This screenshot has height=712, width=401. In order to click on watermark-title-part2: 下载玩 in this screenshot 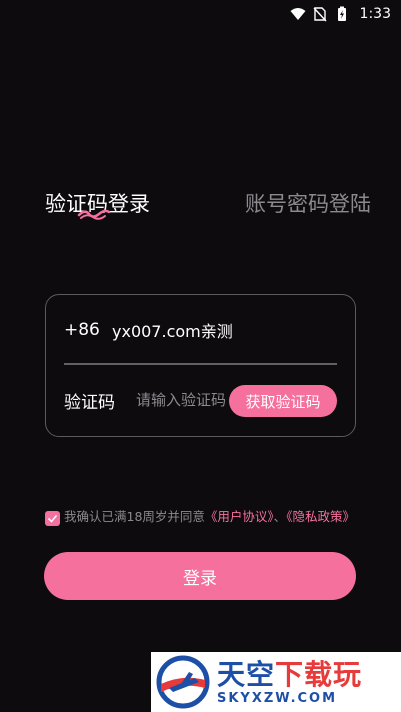, I will do `click(319, 674)`.